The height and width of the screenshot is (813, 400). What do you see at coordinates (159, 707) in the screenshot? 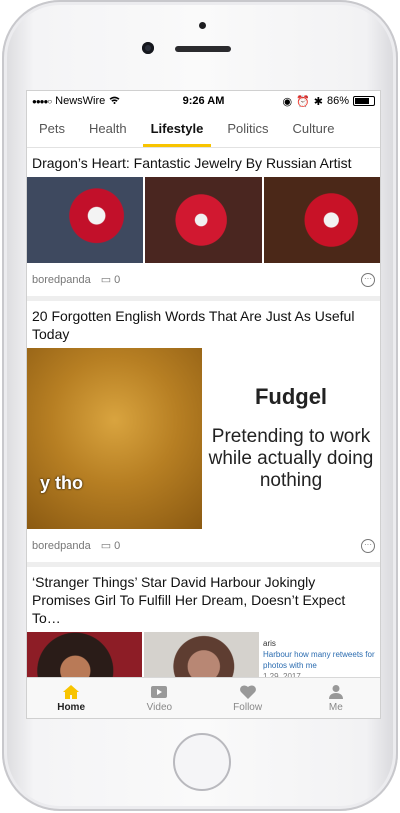
I see `tab-video-label: Video` at bounding box center [159, 707].